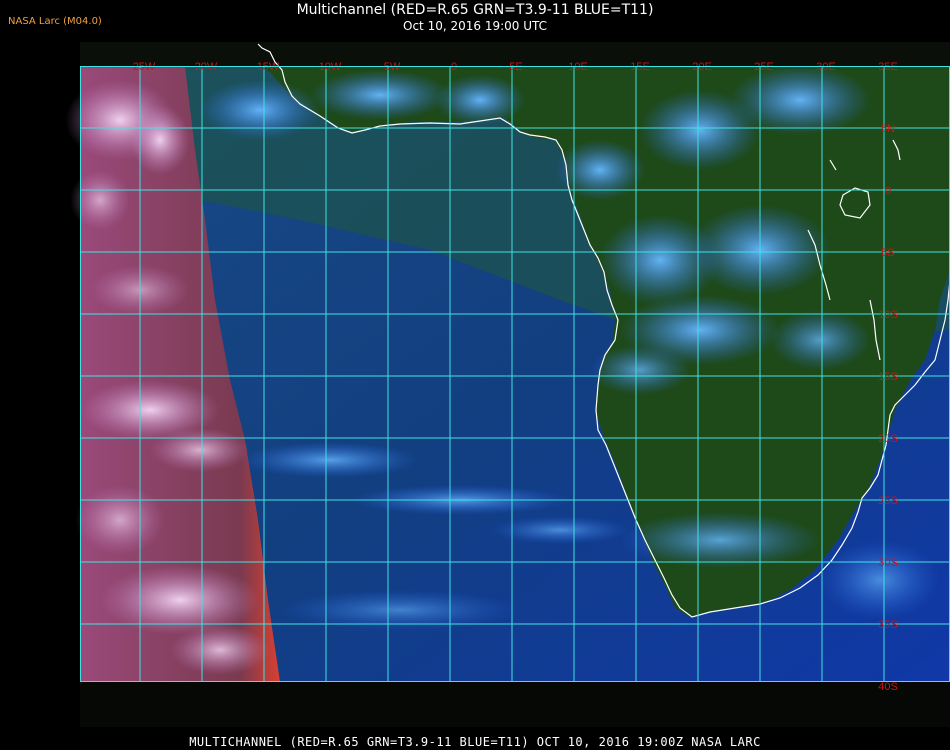  What do you see at coordinates (888, 191) in the screenshot?
I see `latitude-label: 0` at bounding box center [888, 191].